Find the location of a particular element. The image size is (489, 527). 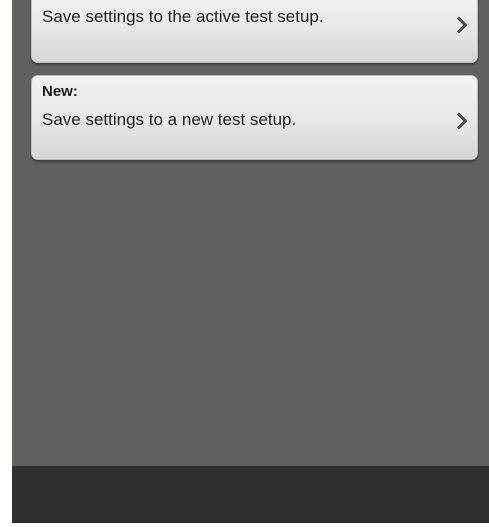

save-to-active-setup-option: Save settings to the active test setup. is located at coordinates (254, 31).